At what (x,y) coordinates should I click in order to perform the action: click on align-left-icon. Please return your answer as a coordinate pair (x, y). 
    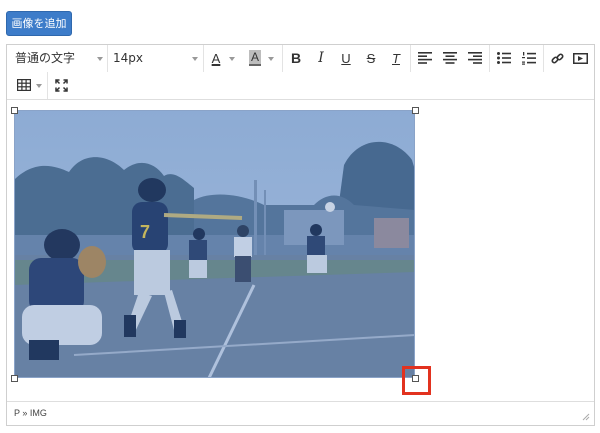
    Looking at the image, I should click on (425, 58).